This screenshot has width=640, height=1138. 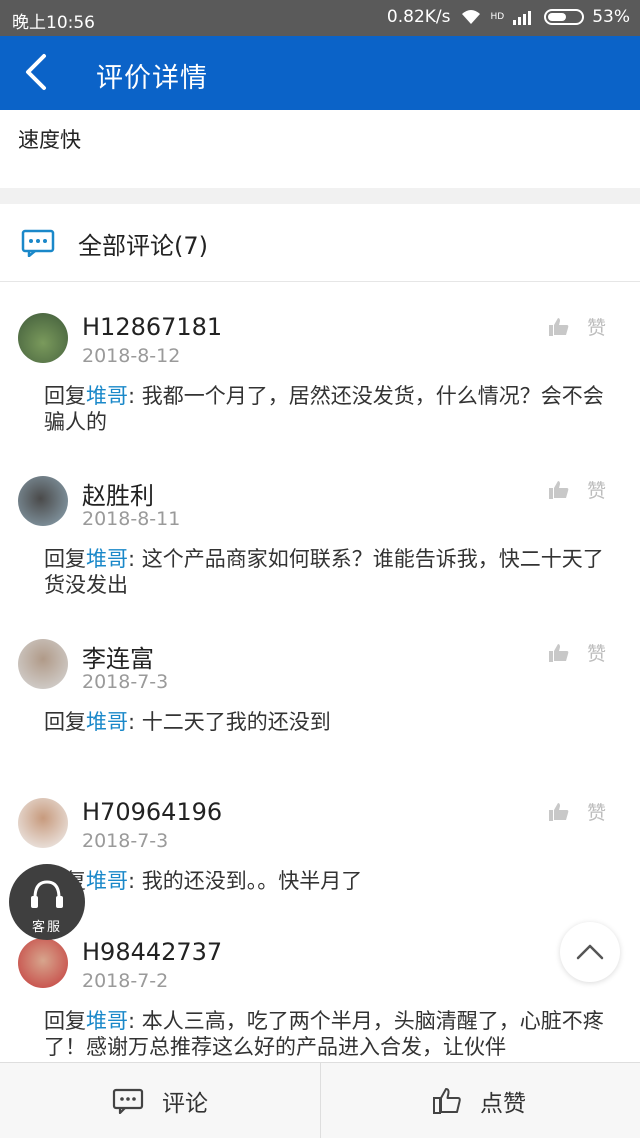 I want to click on comment-text: 回复堆哥: 我的还没到。。快半月了, so click(x=324, y=881).